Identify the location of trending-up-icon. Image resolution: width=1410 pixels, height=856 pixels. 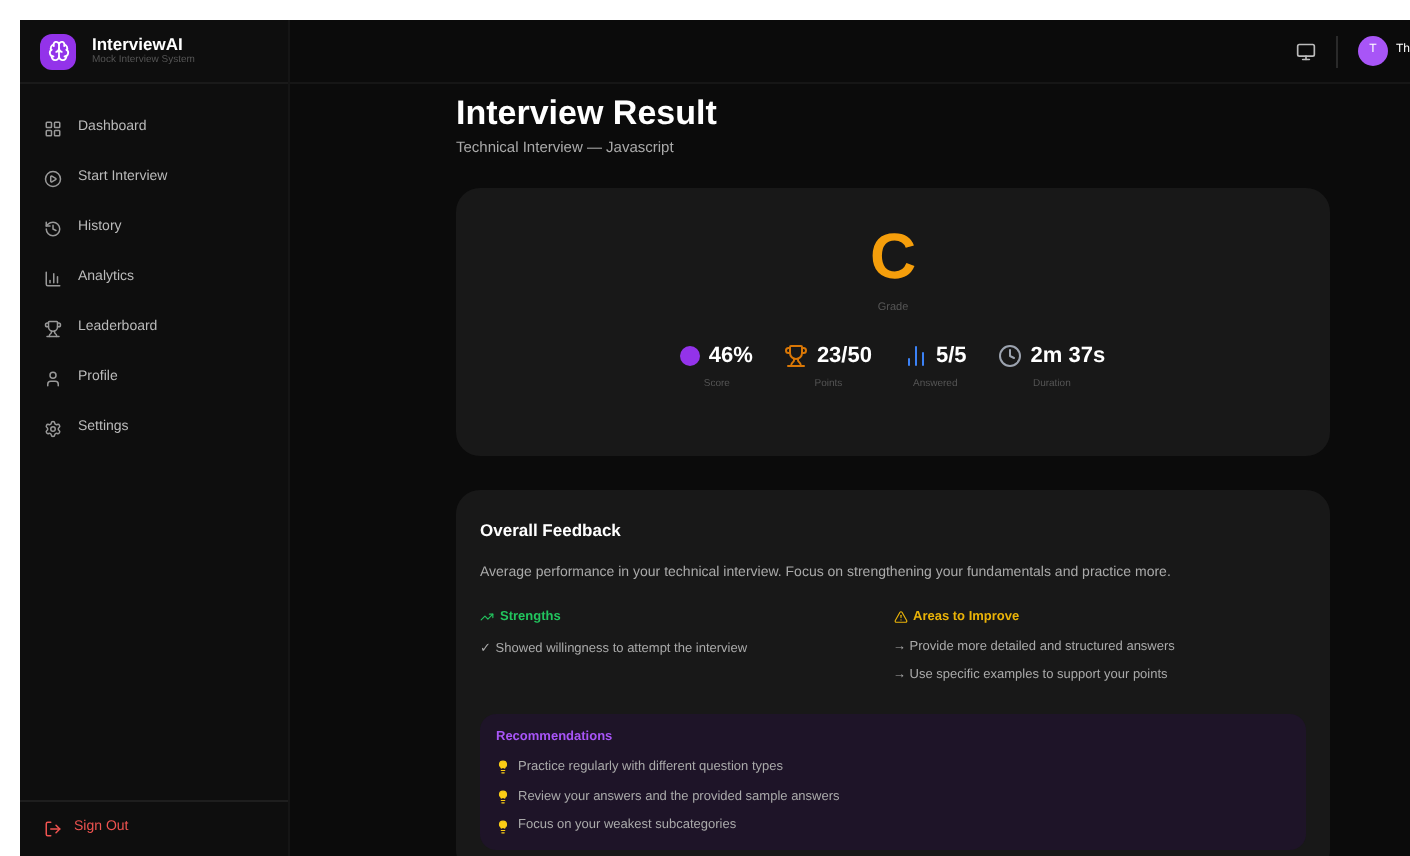
(487, 617).